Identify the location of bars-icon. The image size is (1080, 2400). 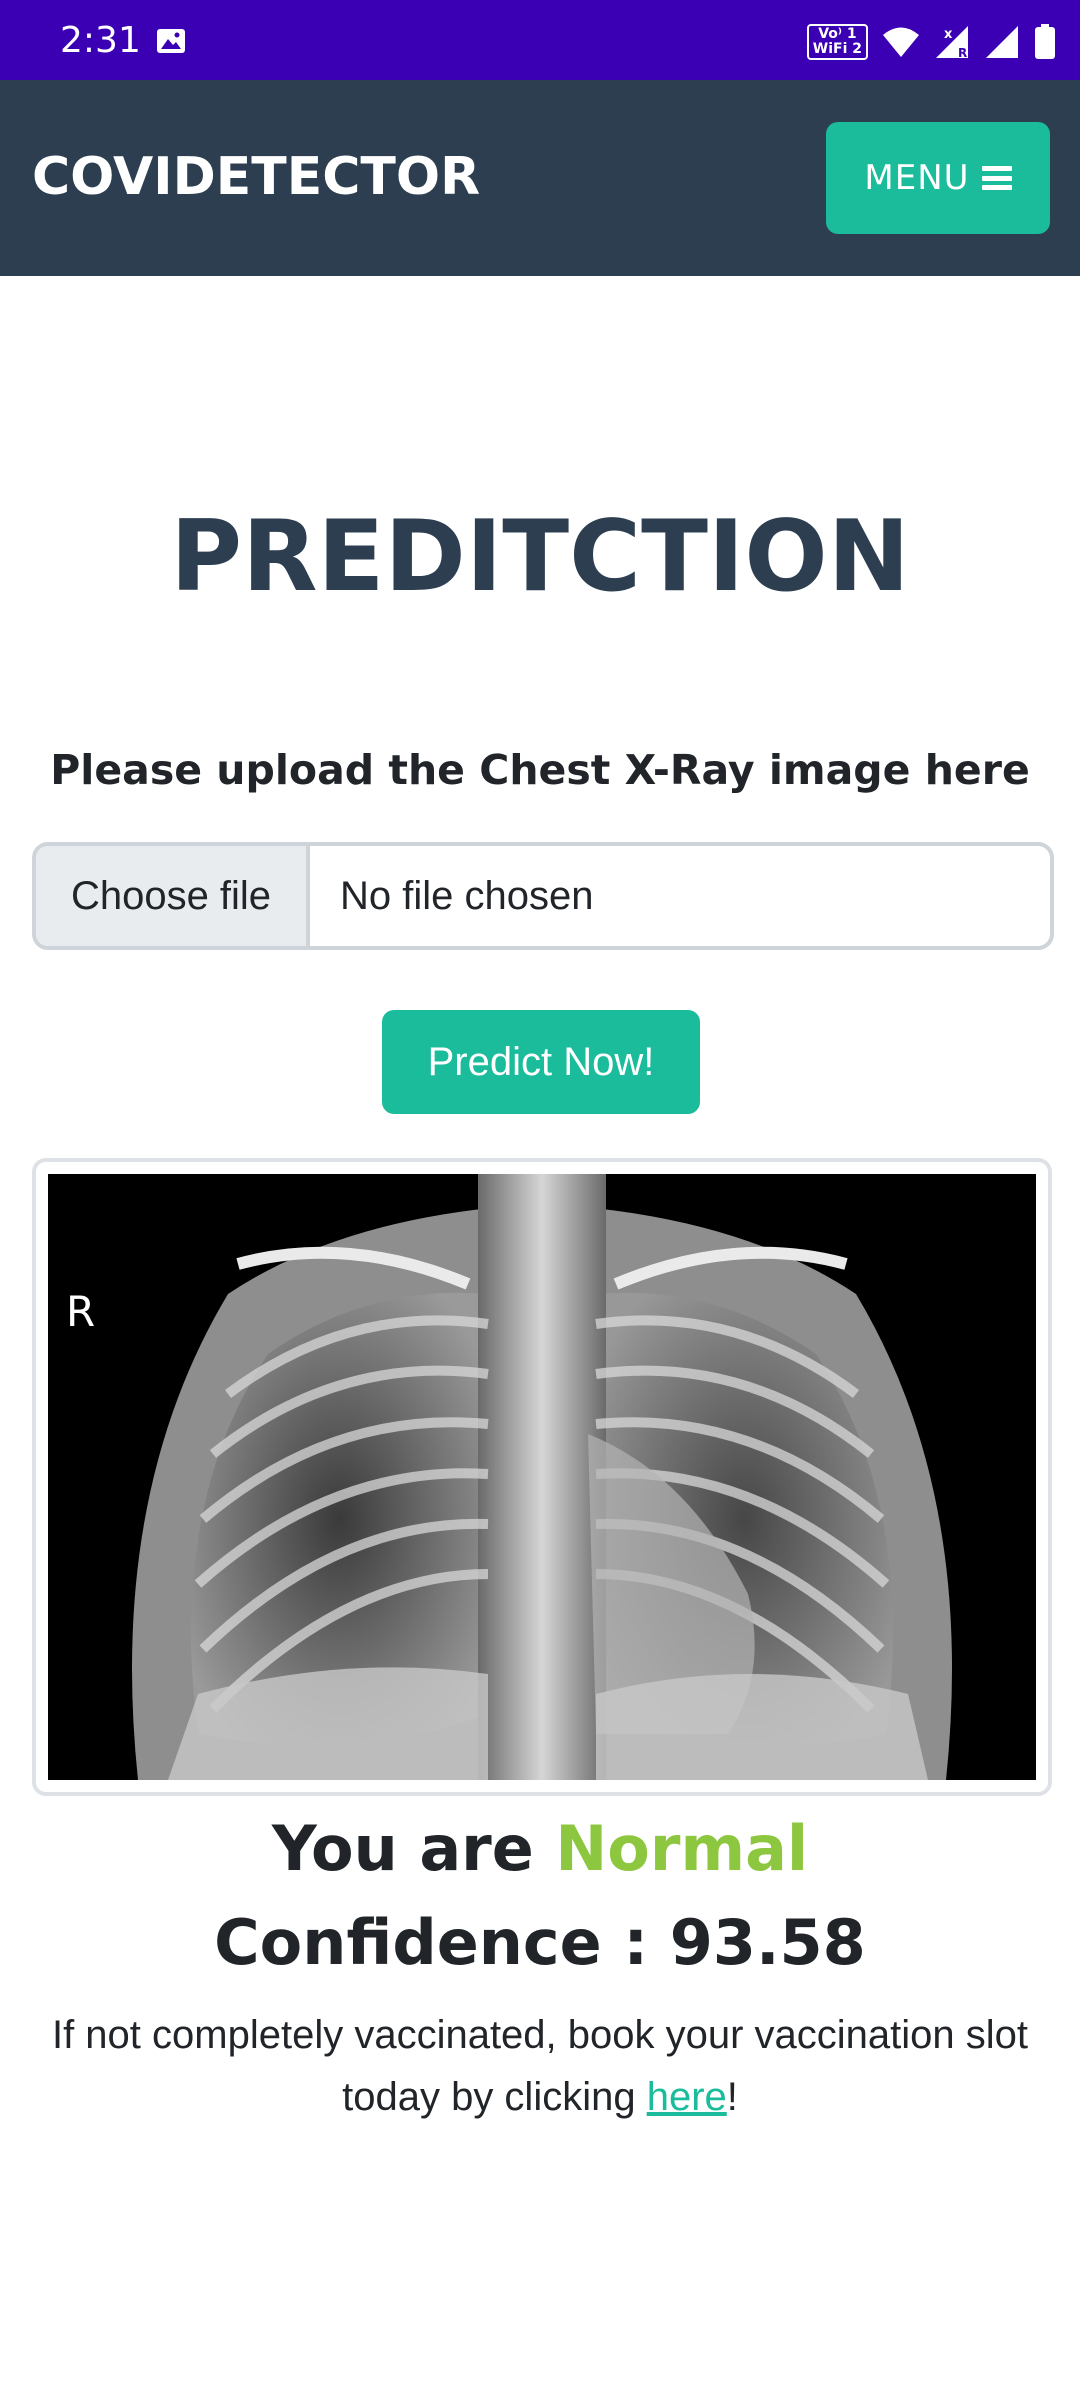
(996, 178).